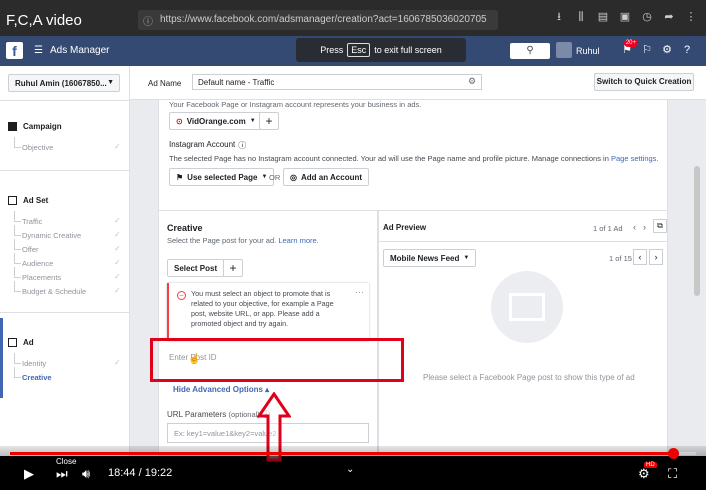  What do you see at coordinates (337, 82) in the screenshot?
I see `ad-name-input: Default name - Traffic` at bounding box center [337, 82].